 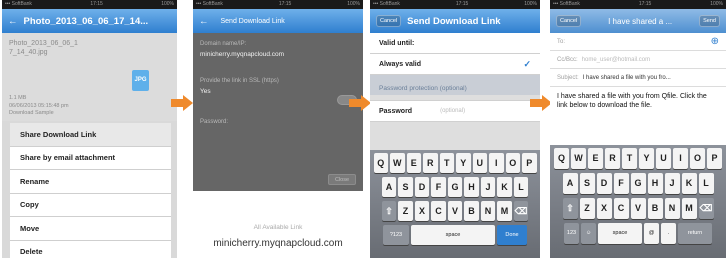 I want to click on password-input: (optional), so click(x=452, y=111).